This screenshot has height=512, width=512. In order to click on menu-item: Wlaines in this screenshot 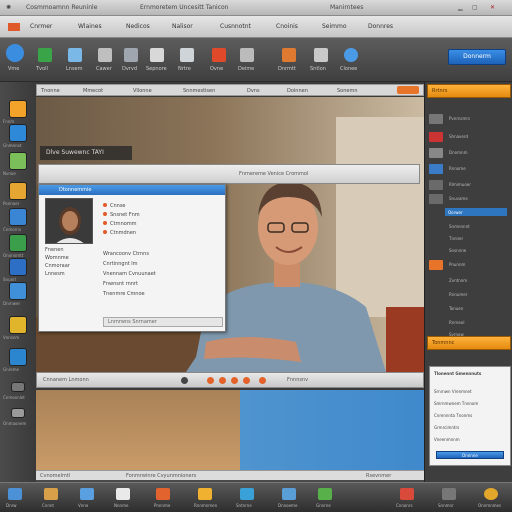, I will do `click(90, 26)`.